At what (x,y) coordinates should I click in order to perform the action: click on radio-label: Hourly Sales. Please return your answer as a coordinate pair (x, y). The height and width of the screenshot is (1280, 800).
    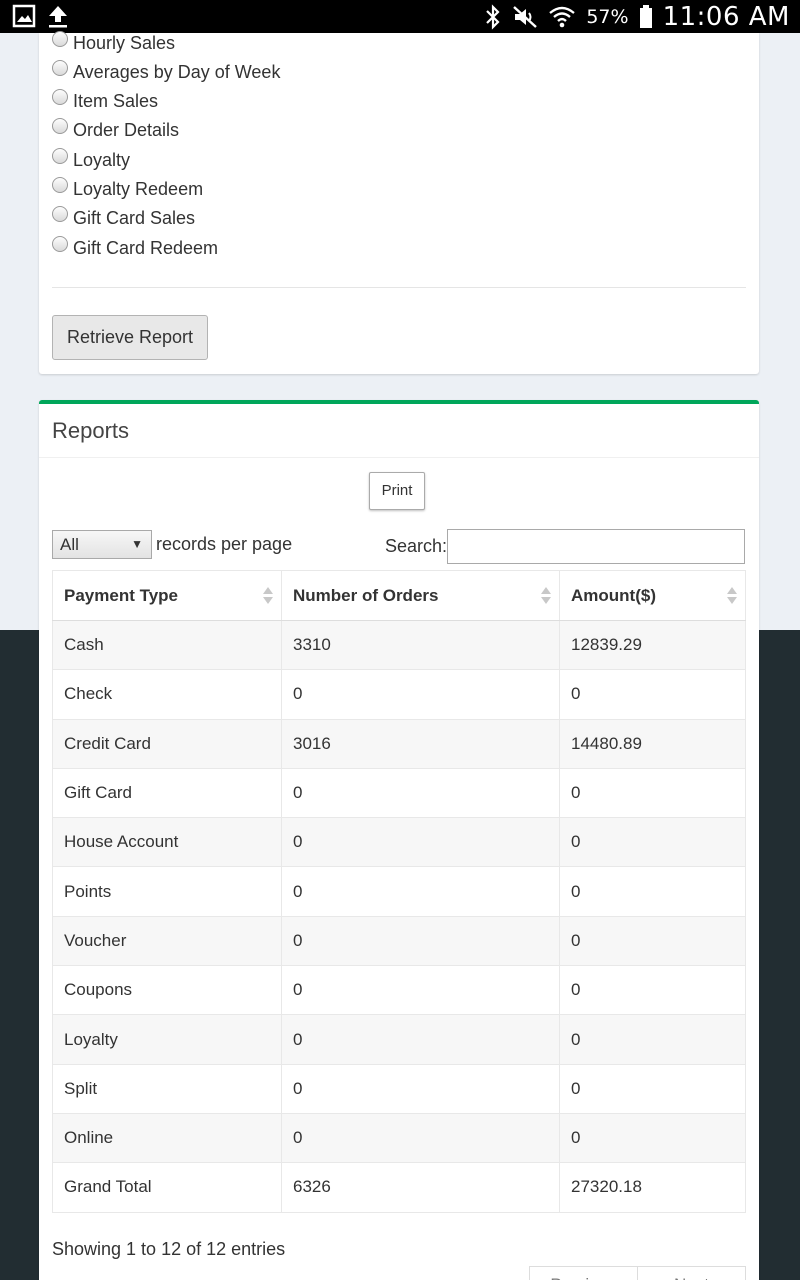
    Looking at the image, I should click on (124, 42).